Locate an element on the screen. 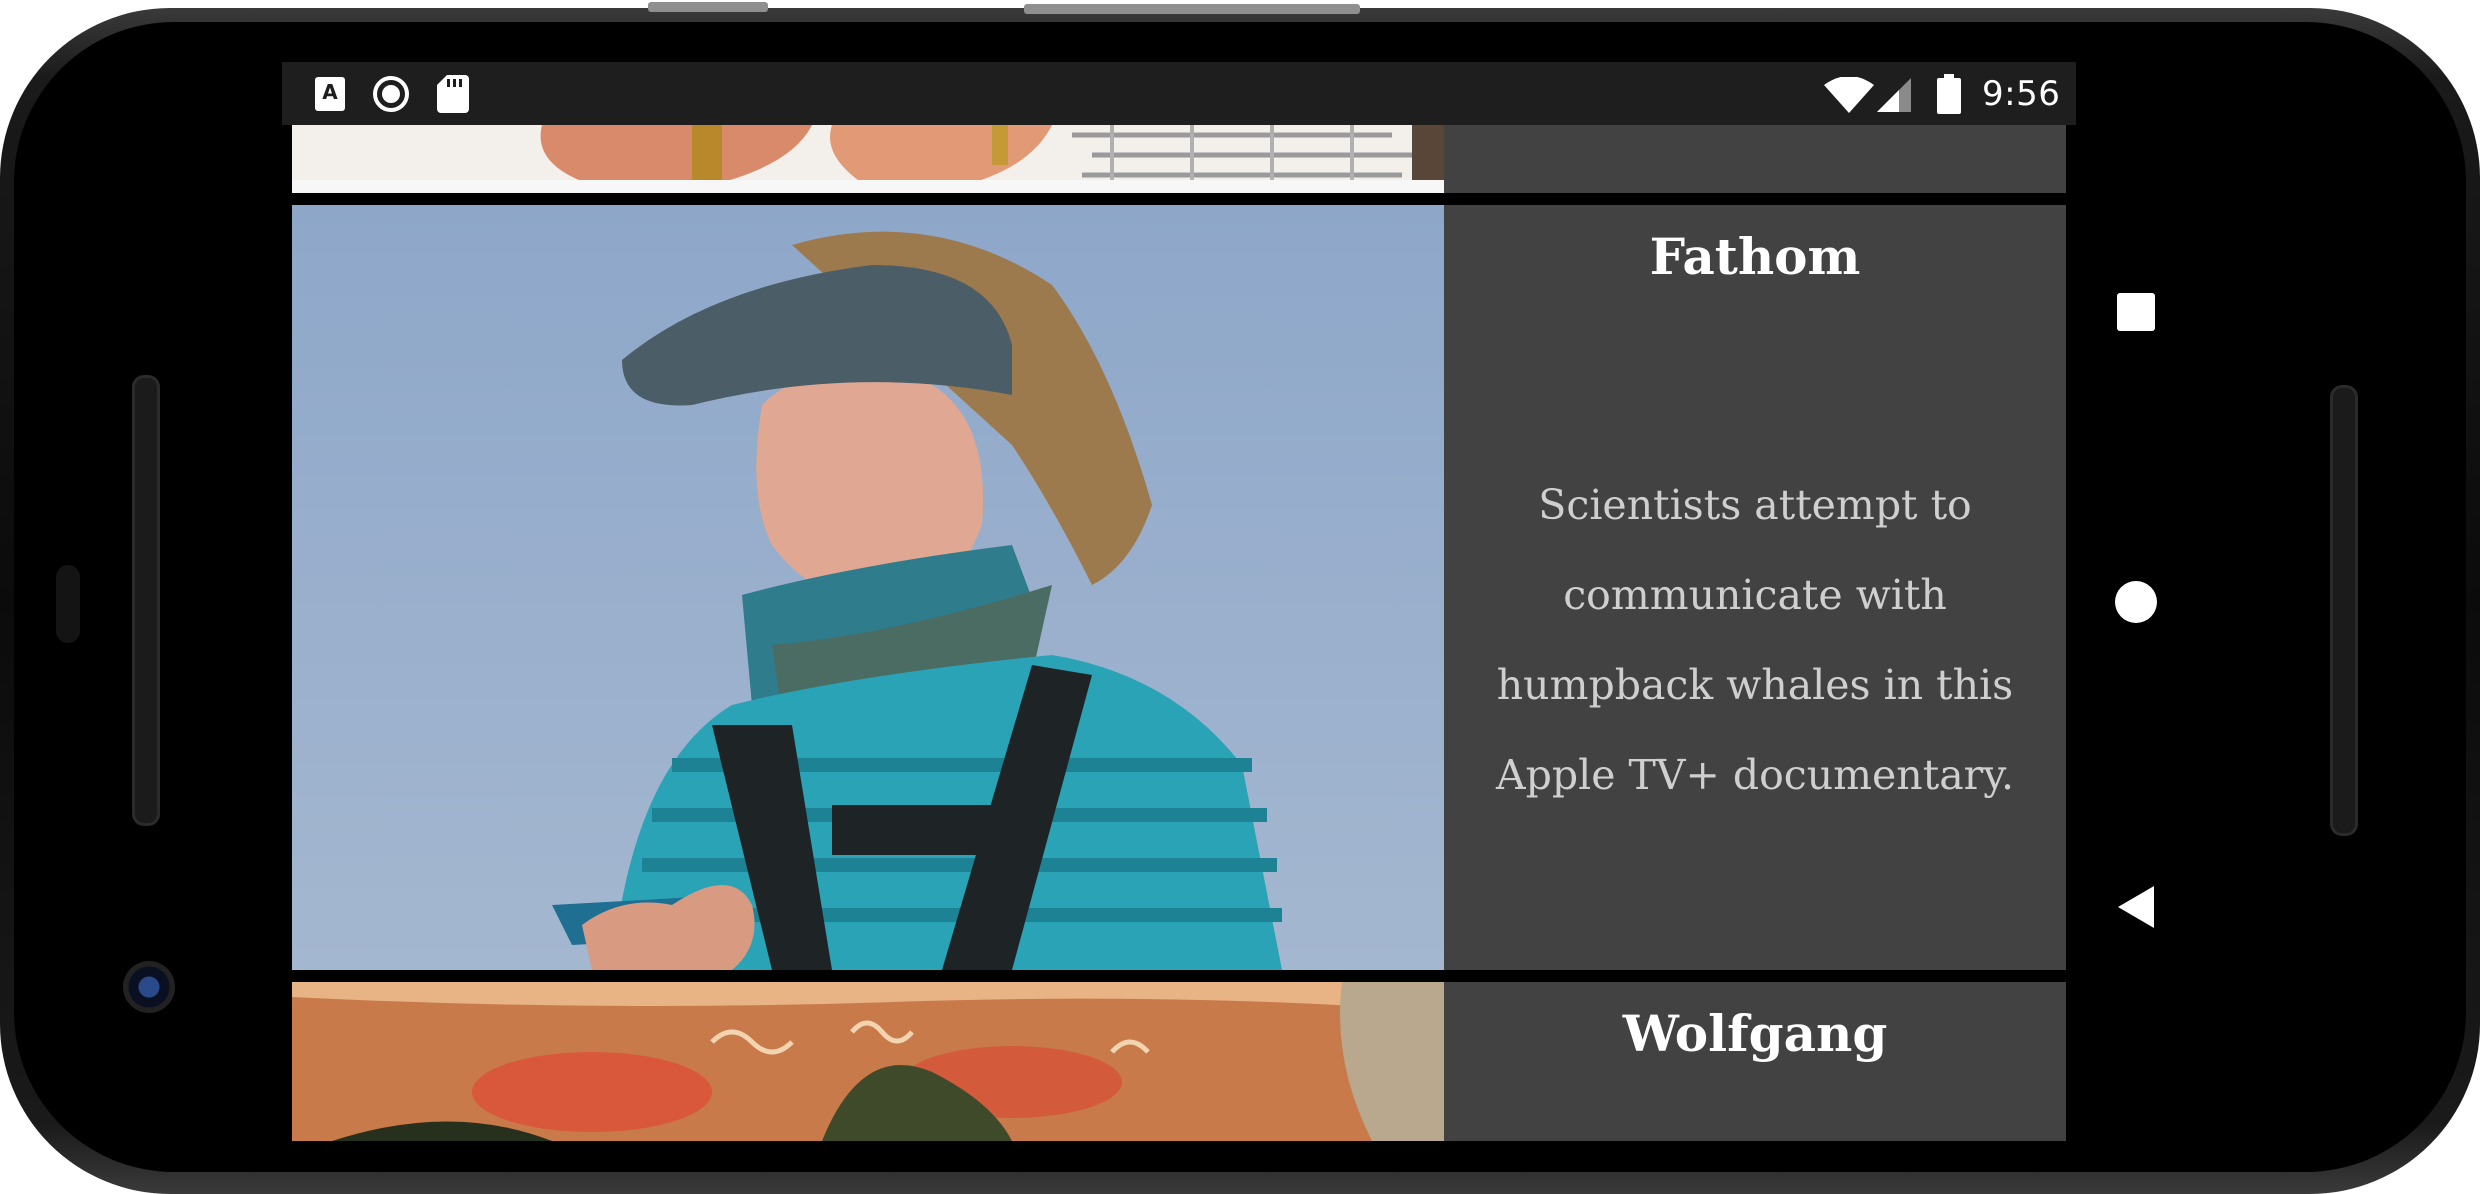 The height and width of the screenshot is (1194, 2480). card-text-panel is located at coordinates (1755, 159).